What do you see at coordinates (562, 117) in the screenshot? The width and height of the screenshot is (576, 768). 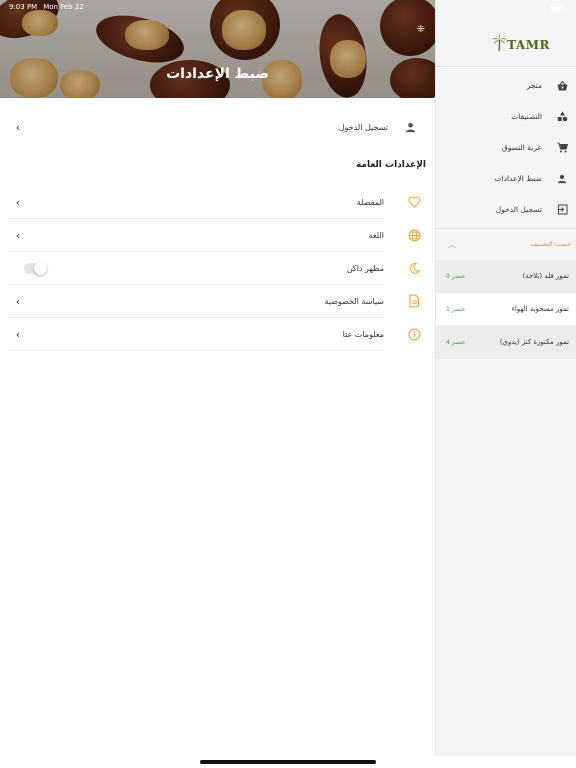 I see `categories-icon` at bounding box center [562, 117].